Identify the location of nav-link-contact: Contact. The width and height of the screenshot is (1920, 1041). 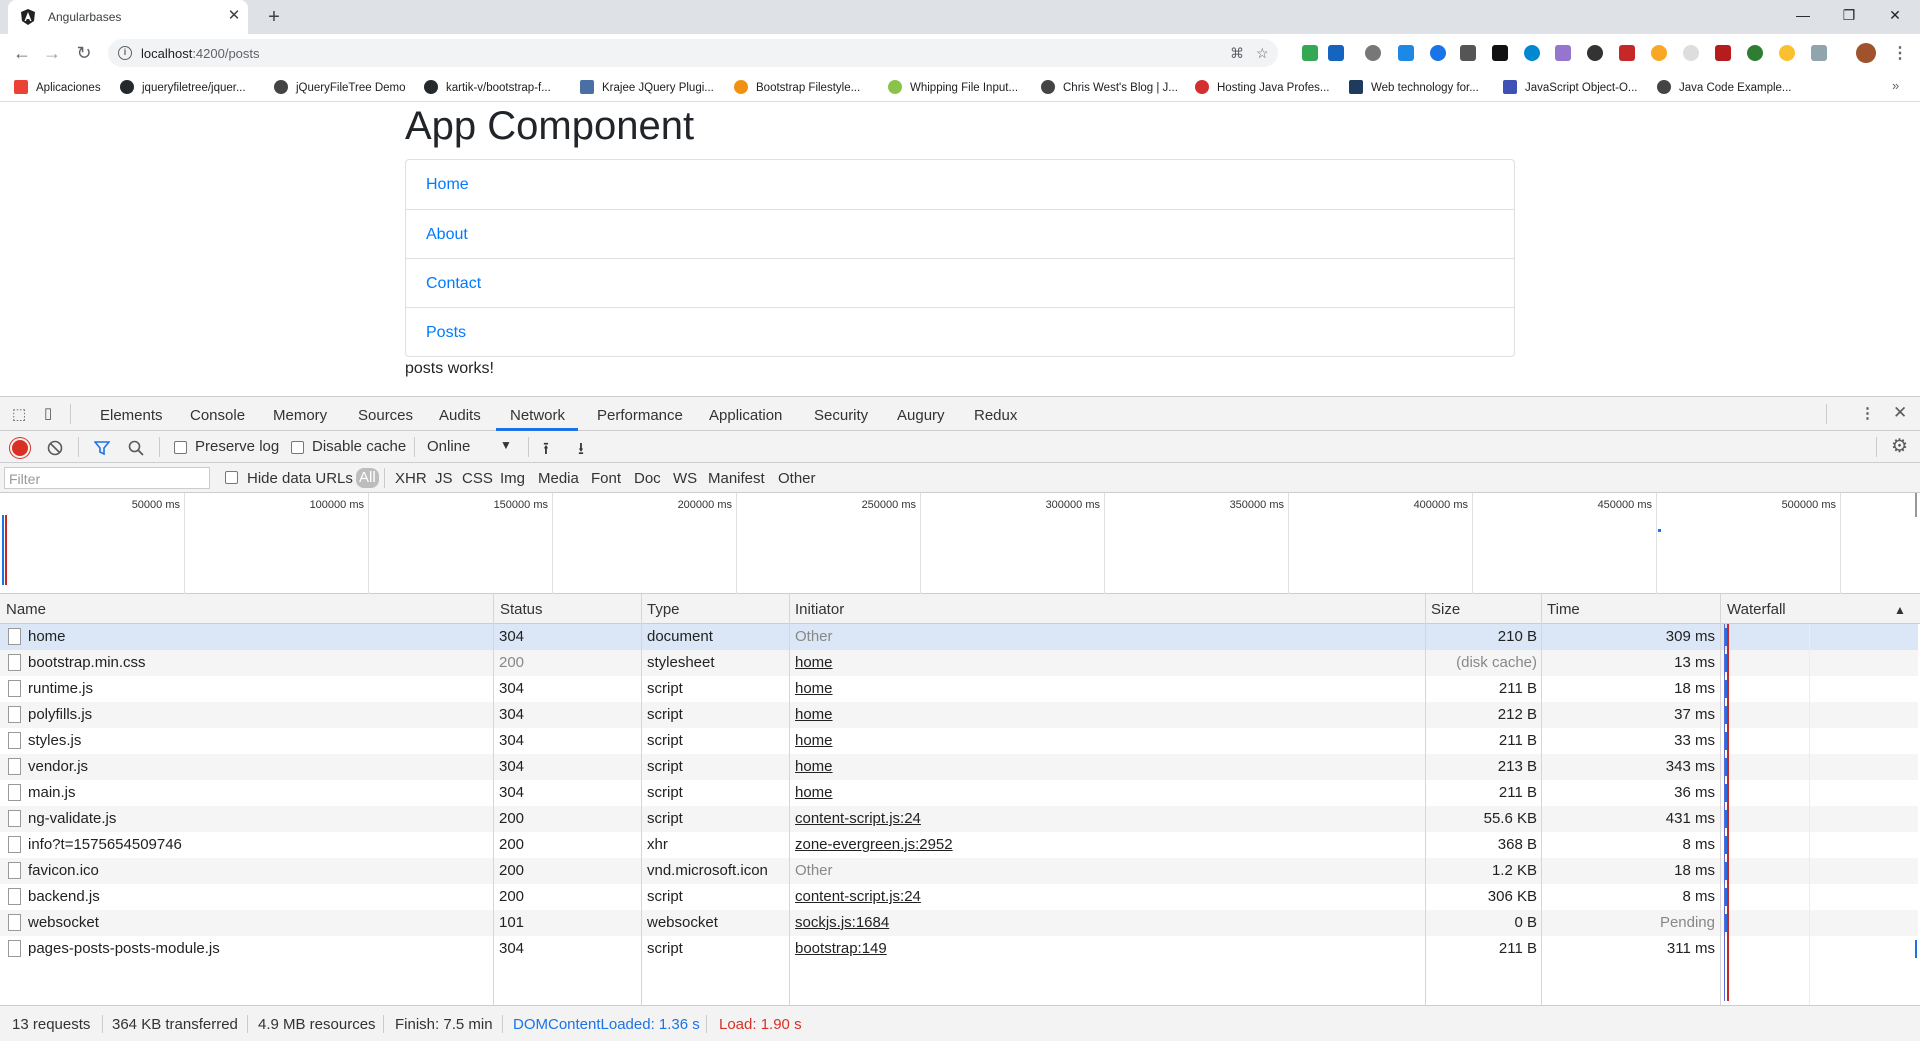
(960, 282).